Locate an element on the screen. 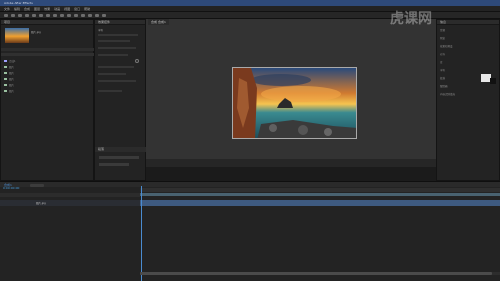  timeline-tabbar: 合成1 is located at coordinates (250, 184).